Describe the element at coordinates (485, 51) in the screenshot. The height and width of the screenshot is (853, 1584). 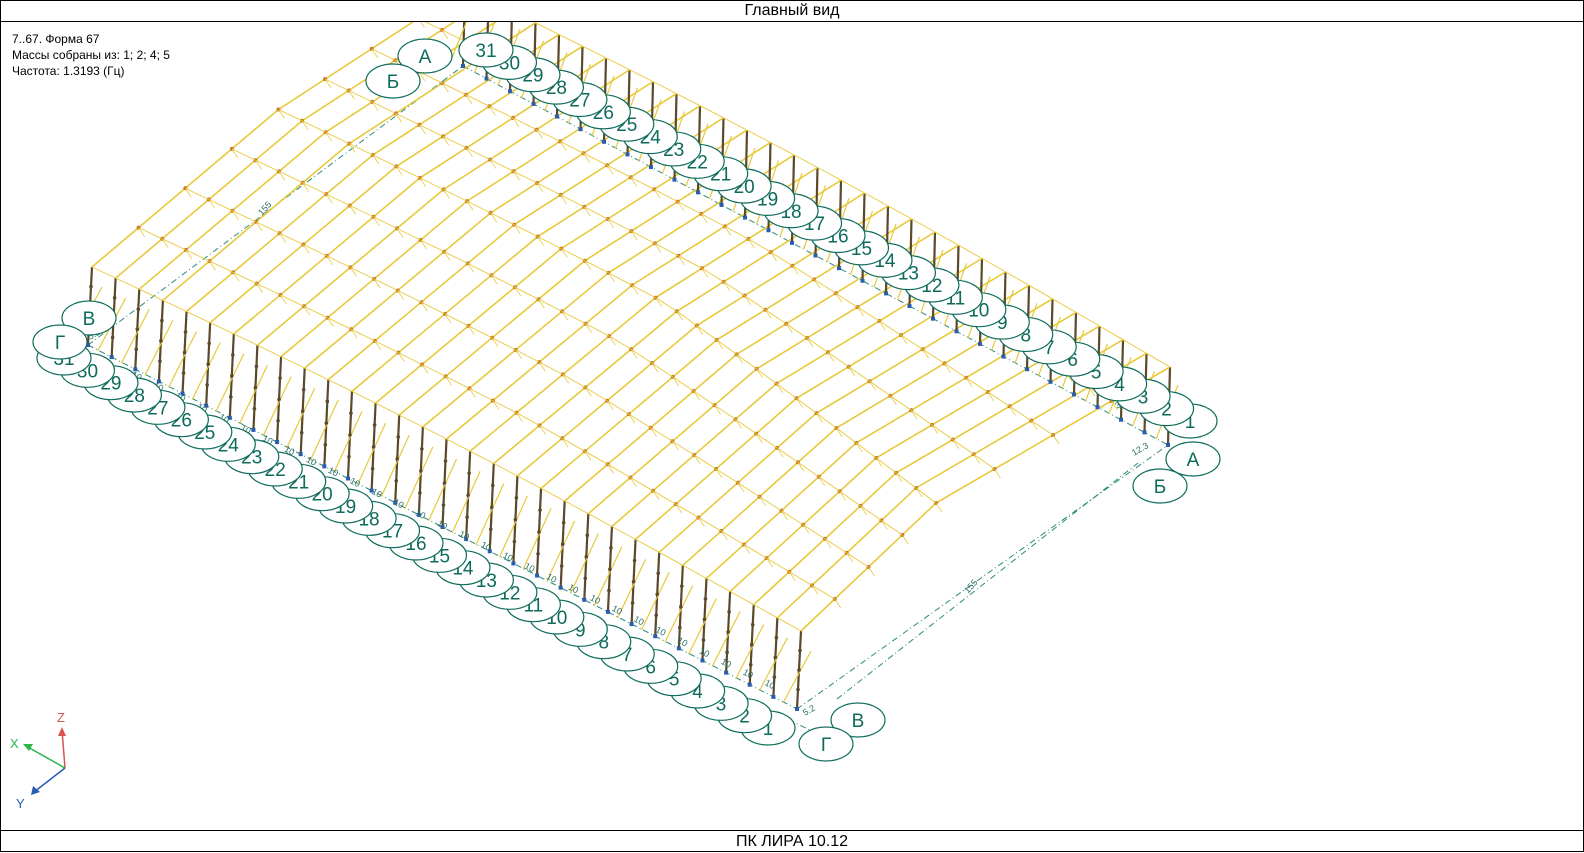
I see `grid-marker-label: 31` at that location.